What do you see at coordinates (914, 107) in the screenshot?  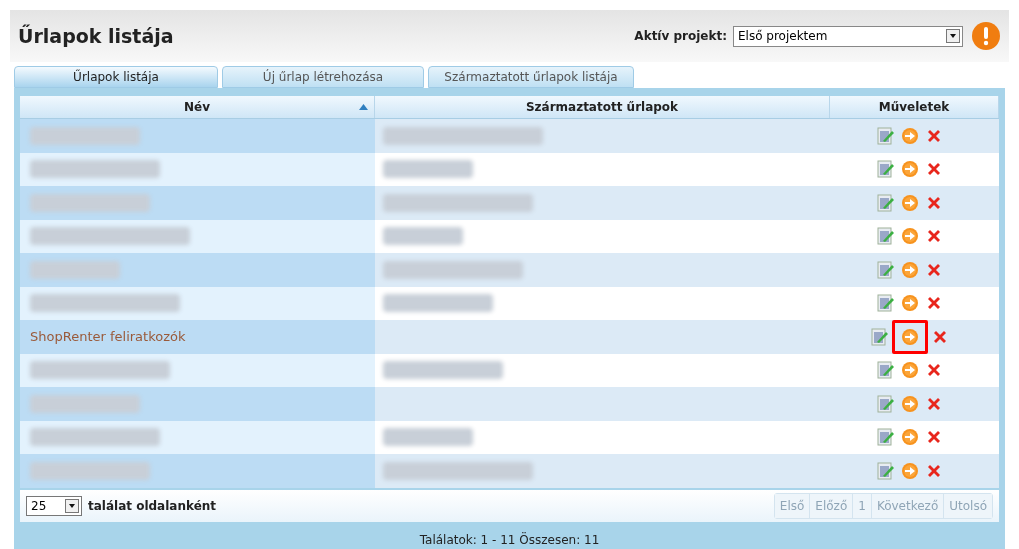 I see `column-header: Műveletek` at bounding box center [914, 107].